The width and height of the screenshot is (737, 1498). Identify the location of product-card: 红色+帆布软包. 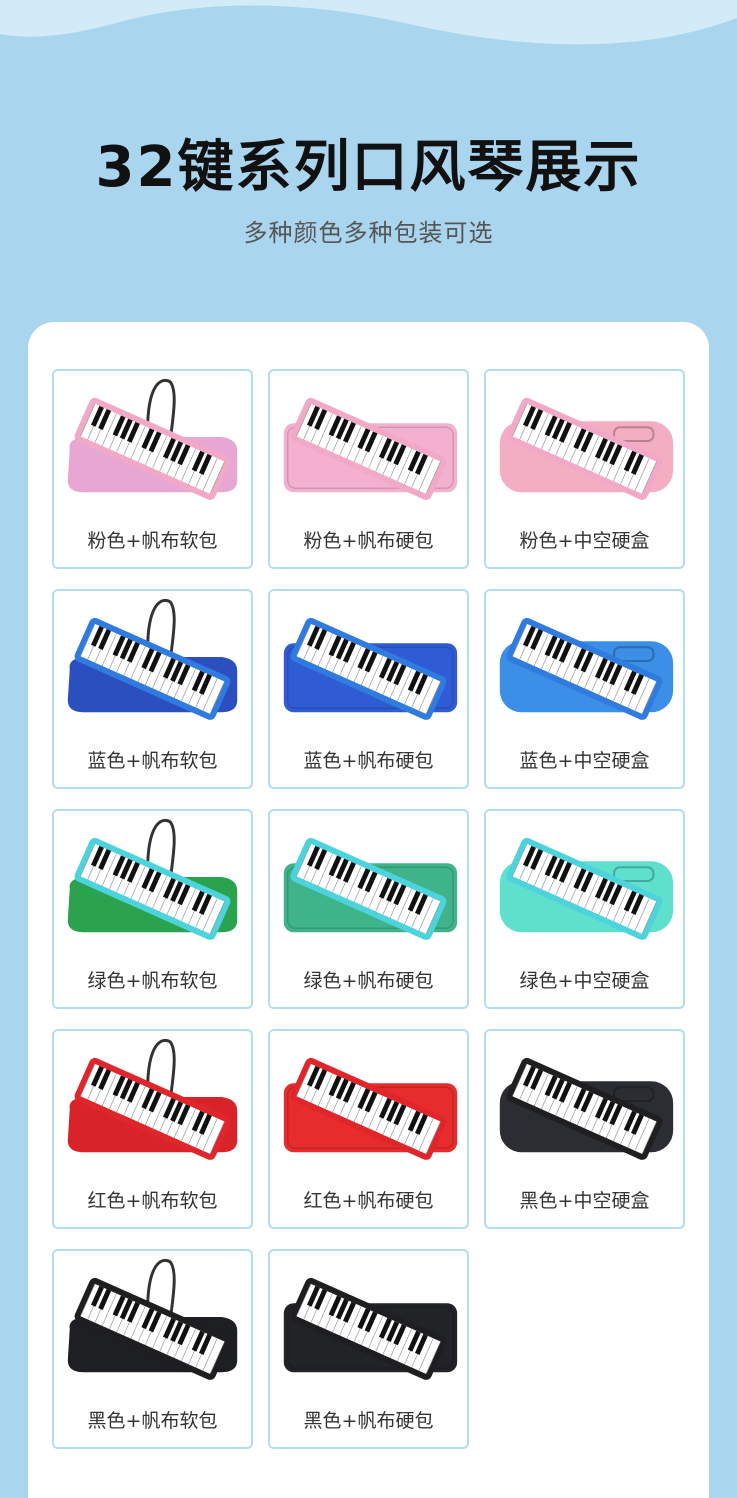
(152, 1129).